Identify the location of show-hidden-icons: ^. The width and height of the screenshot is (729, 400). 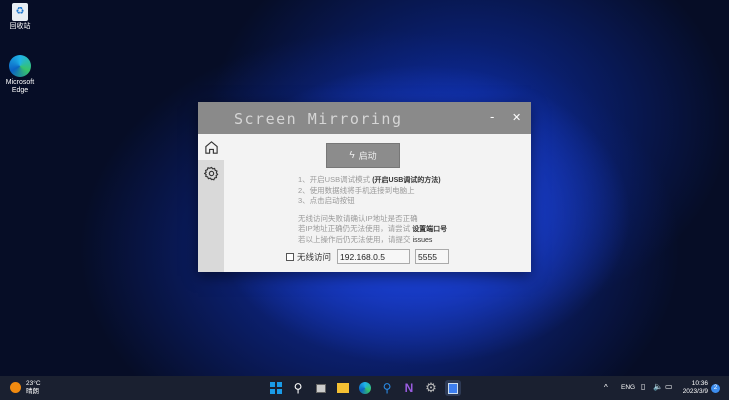
(606, 387).